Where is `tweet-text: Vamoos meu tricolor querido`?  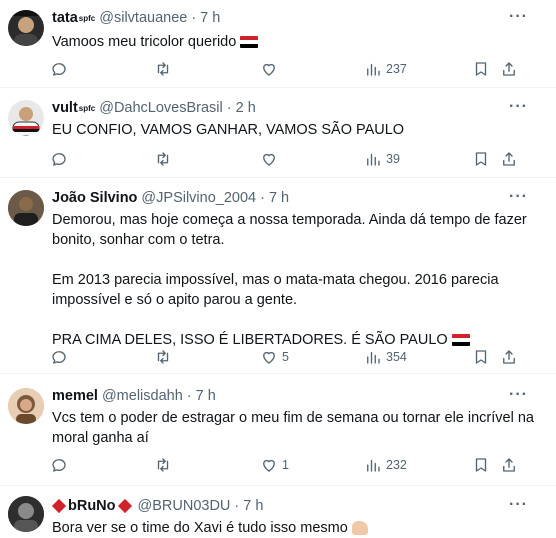 tweet-text: Vamoos meu tricolor querido is located at coordinates (294, 42).